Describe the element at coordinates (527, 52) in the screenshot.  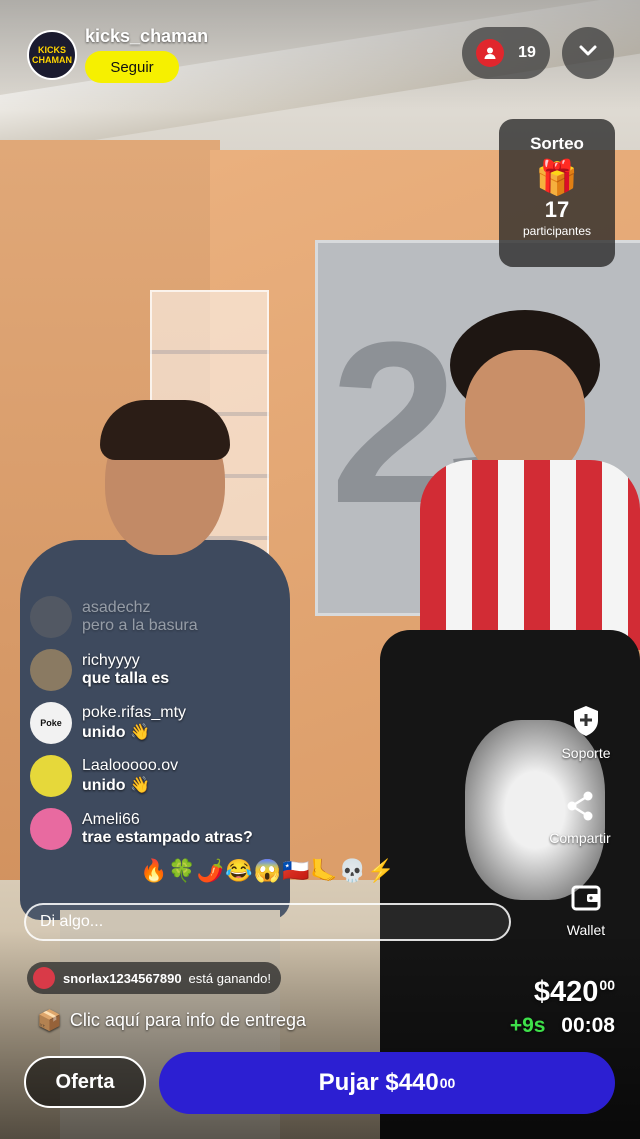
I see `viewer-count: 19` at that location.